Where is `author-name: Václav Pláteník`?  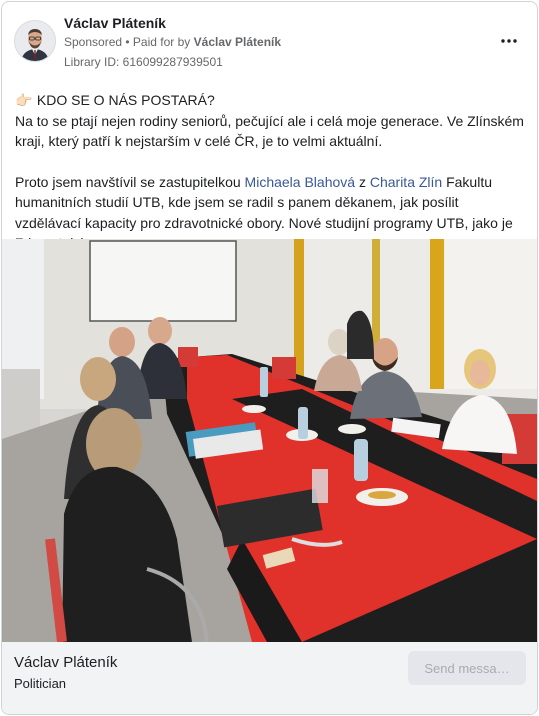
author-name: Václav Pláteník is located at coordinates (115, 23).